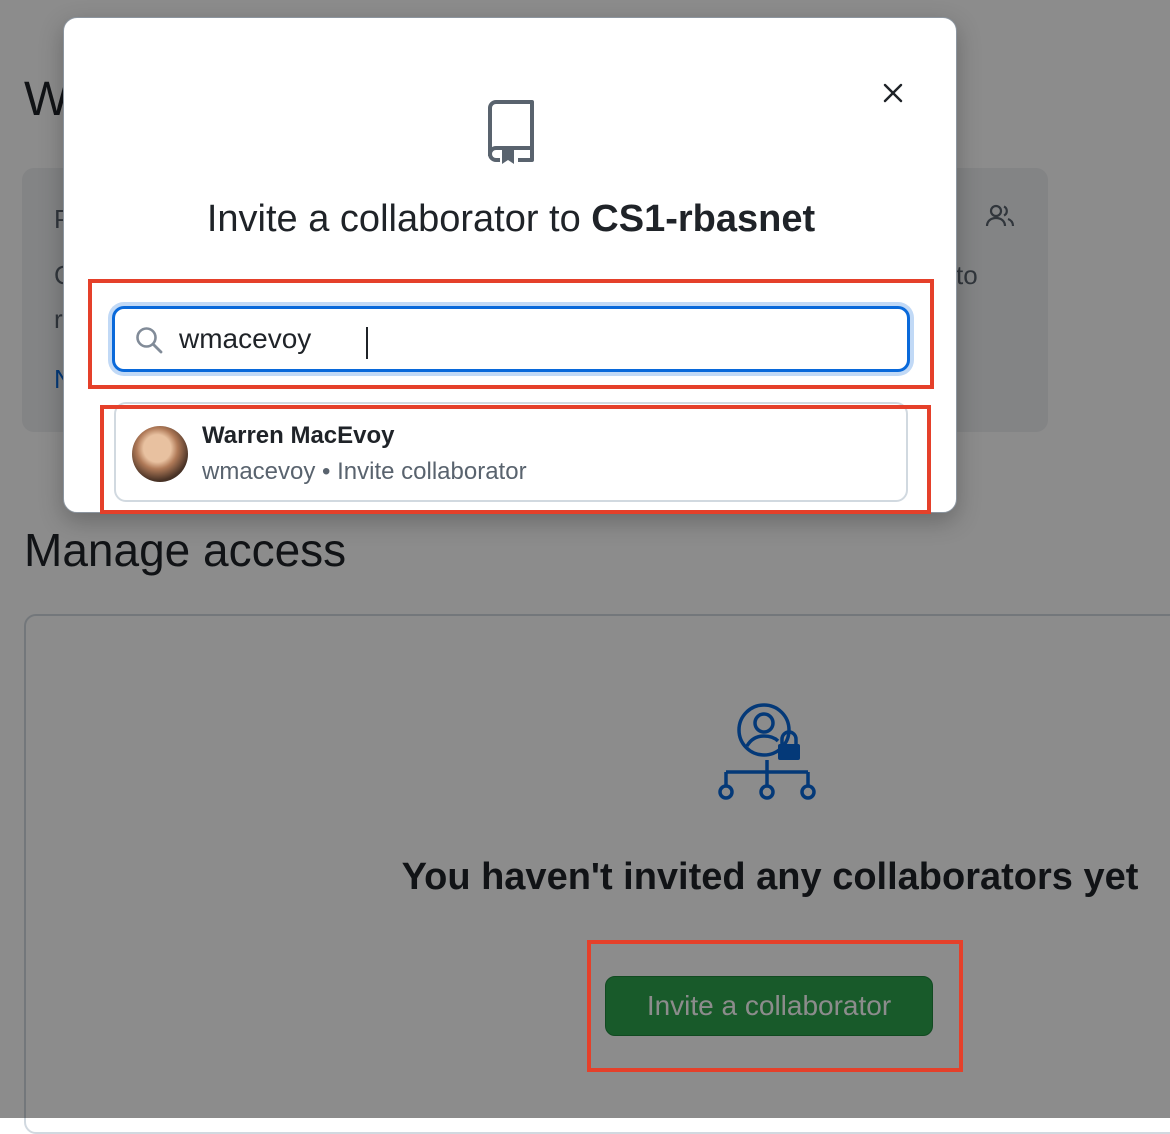  I want to click on dialog-title: Invite a collaborator to CS1-rbasnet, so click(510, 219).